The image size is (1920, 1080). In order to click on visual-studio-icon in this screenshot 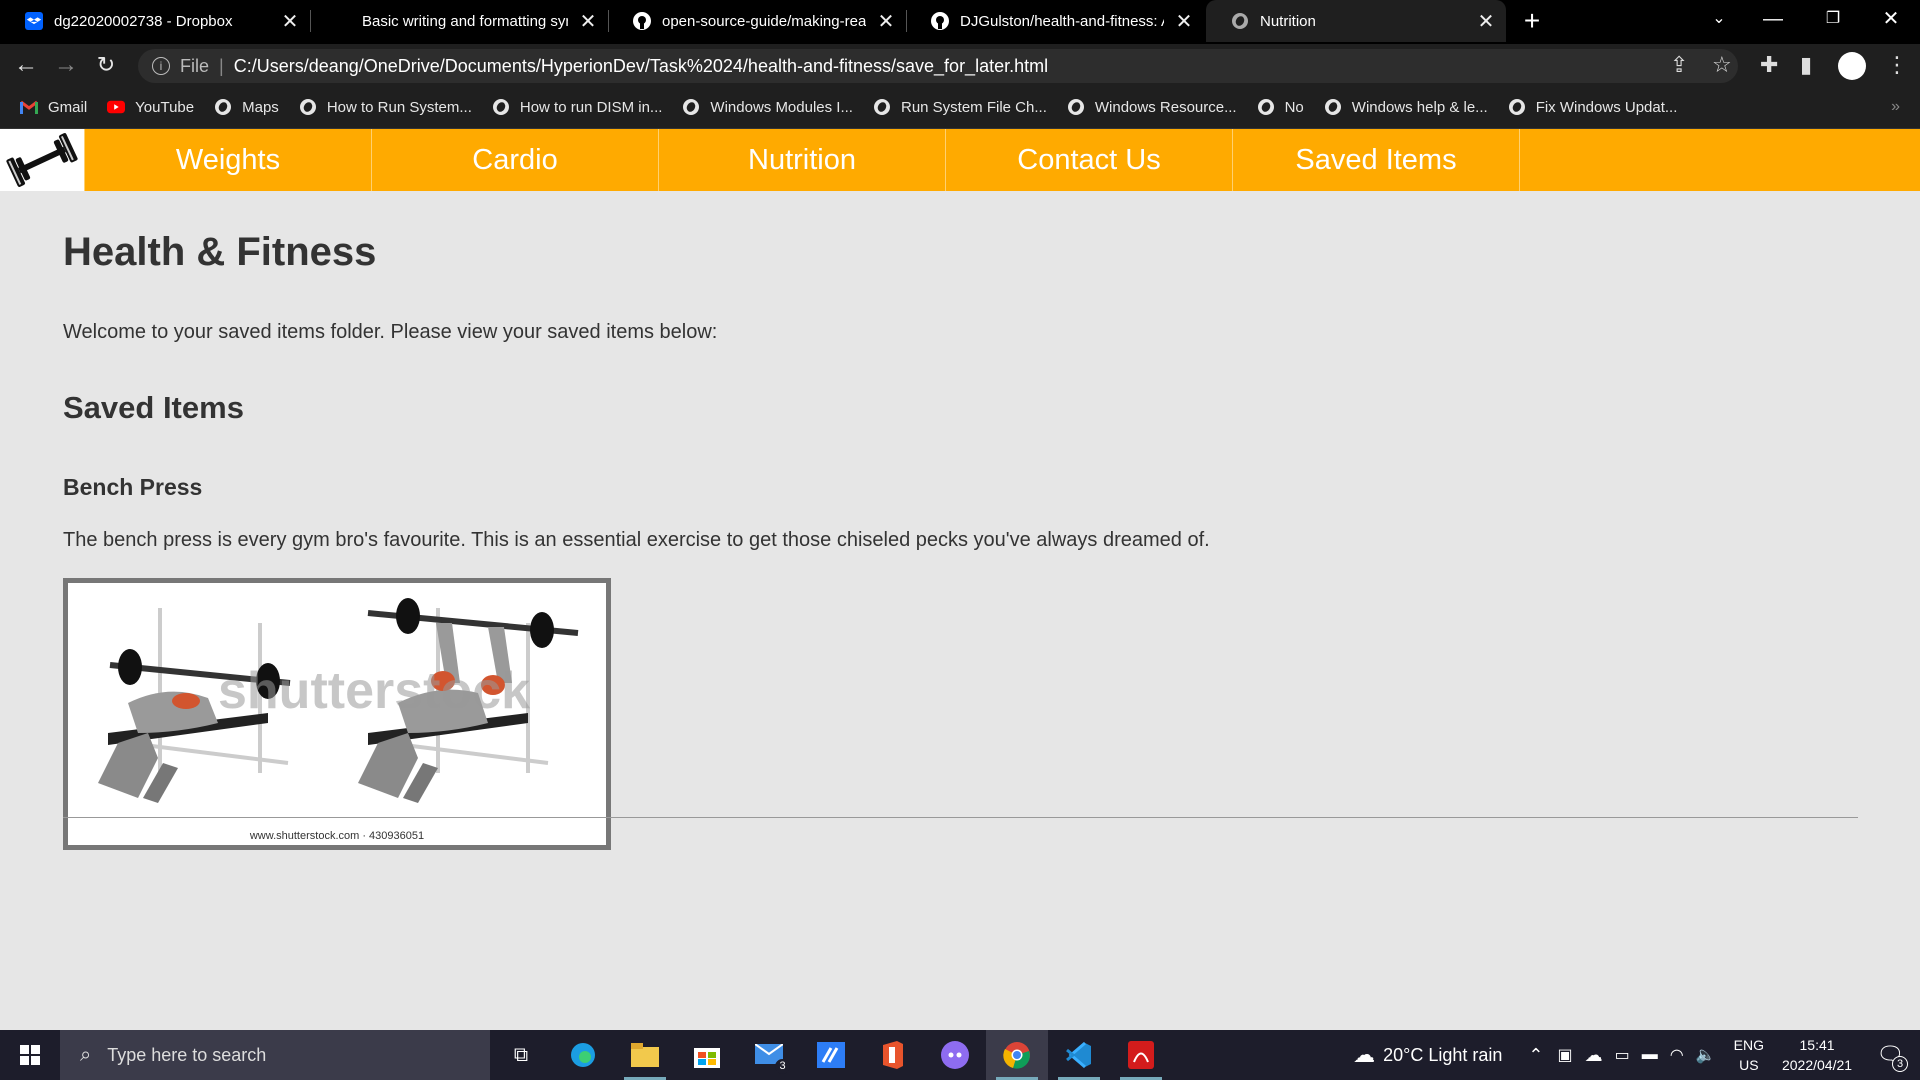, I will do `click(831, 1055)`.